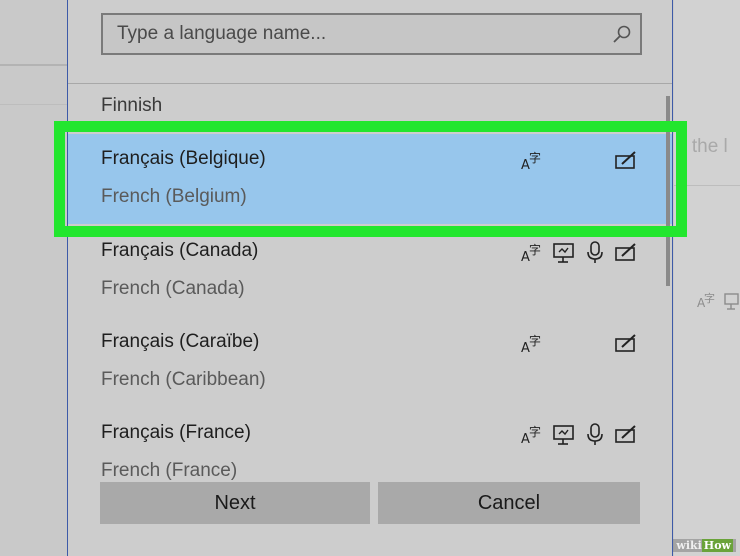 This screenshot has width=740, height=556. Describe the element at coordinates (707, 278) in the screenshot. I see `background-window` at that location.